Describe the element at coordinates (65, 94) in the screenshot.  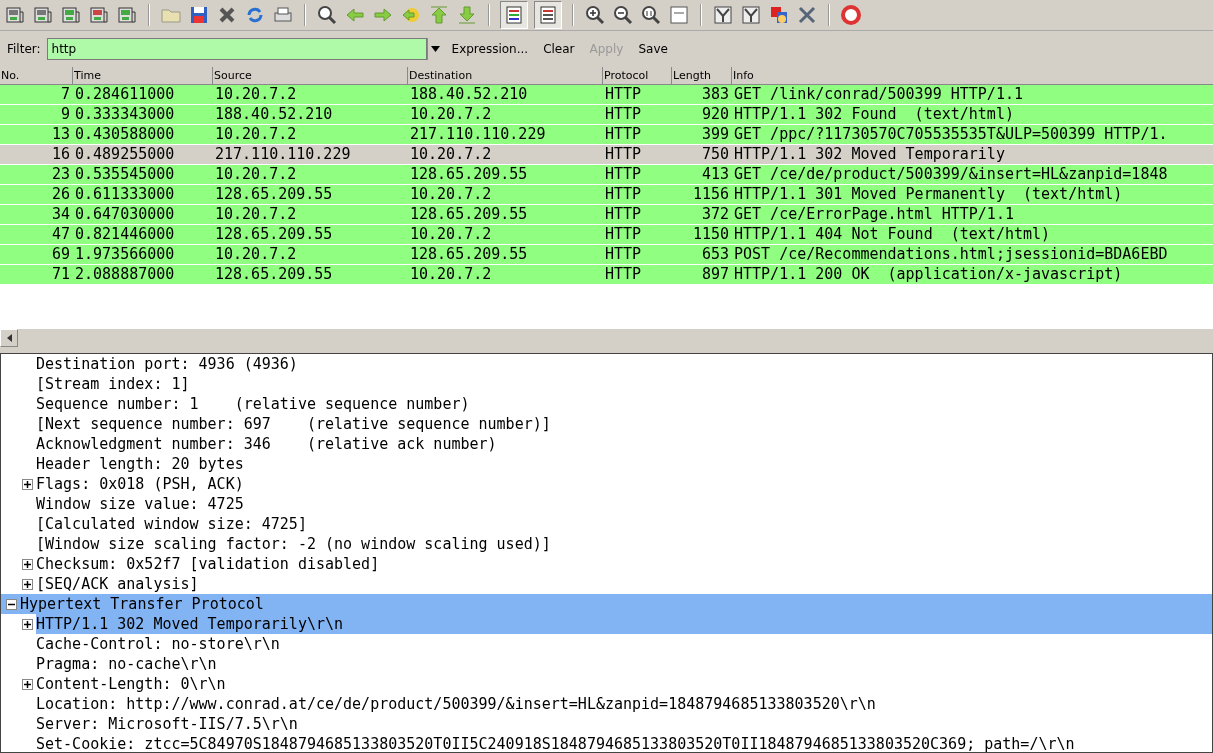
I see `table-cell-text: 7` at that location.